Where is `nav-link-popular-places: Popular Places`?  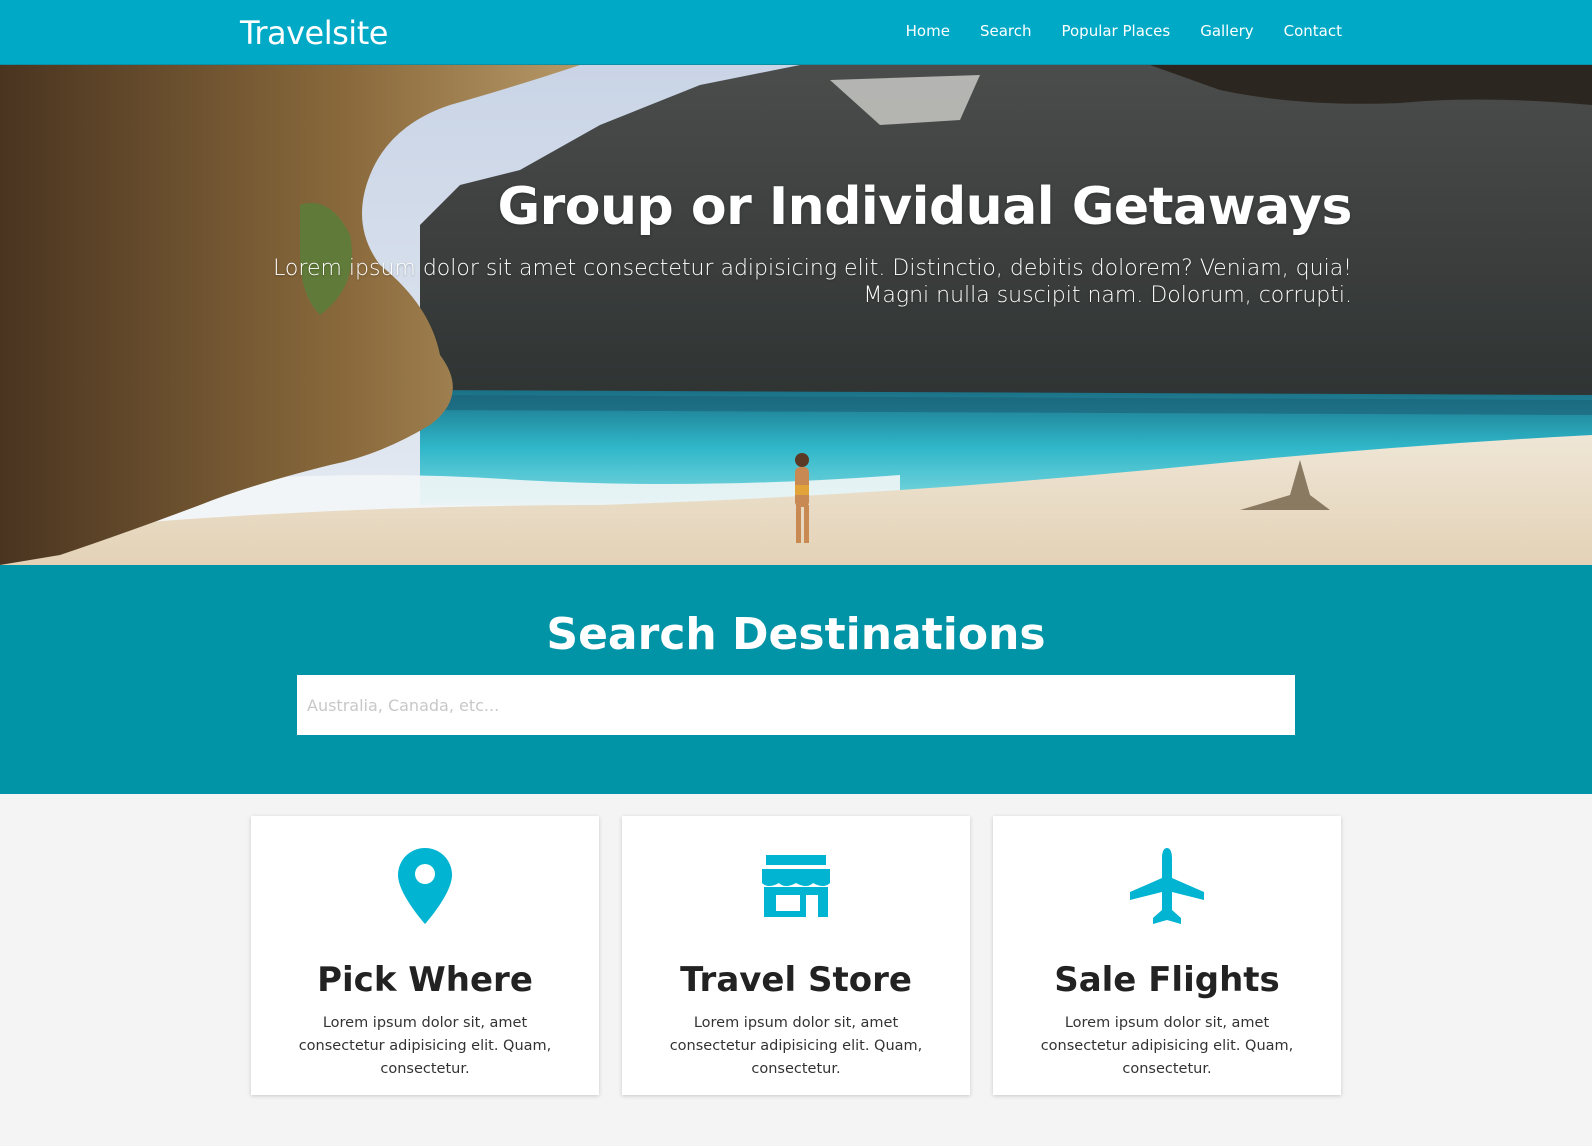
nav-link-popular-places: Popular Places is located at coordinates (1115, 31).